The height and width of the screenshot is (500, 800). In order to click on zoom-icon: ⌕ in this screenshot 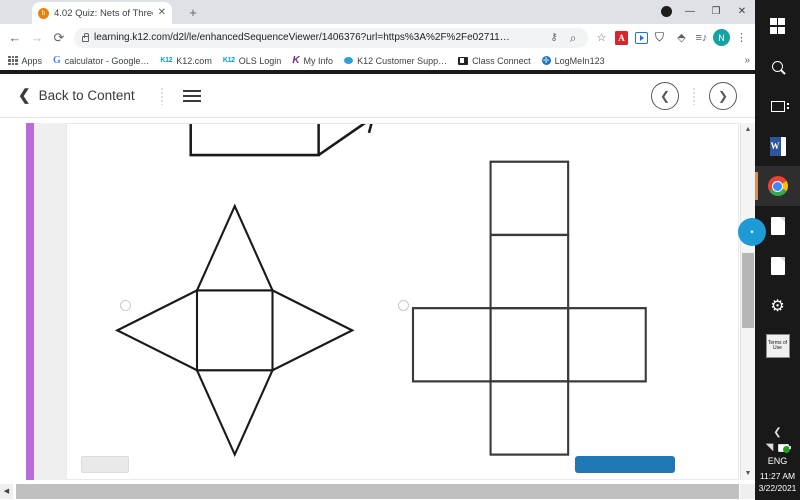, I will do `click(573, 38)`.